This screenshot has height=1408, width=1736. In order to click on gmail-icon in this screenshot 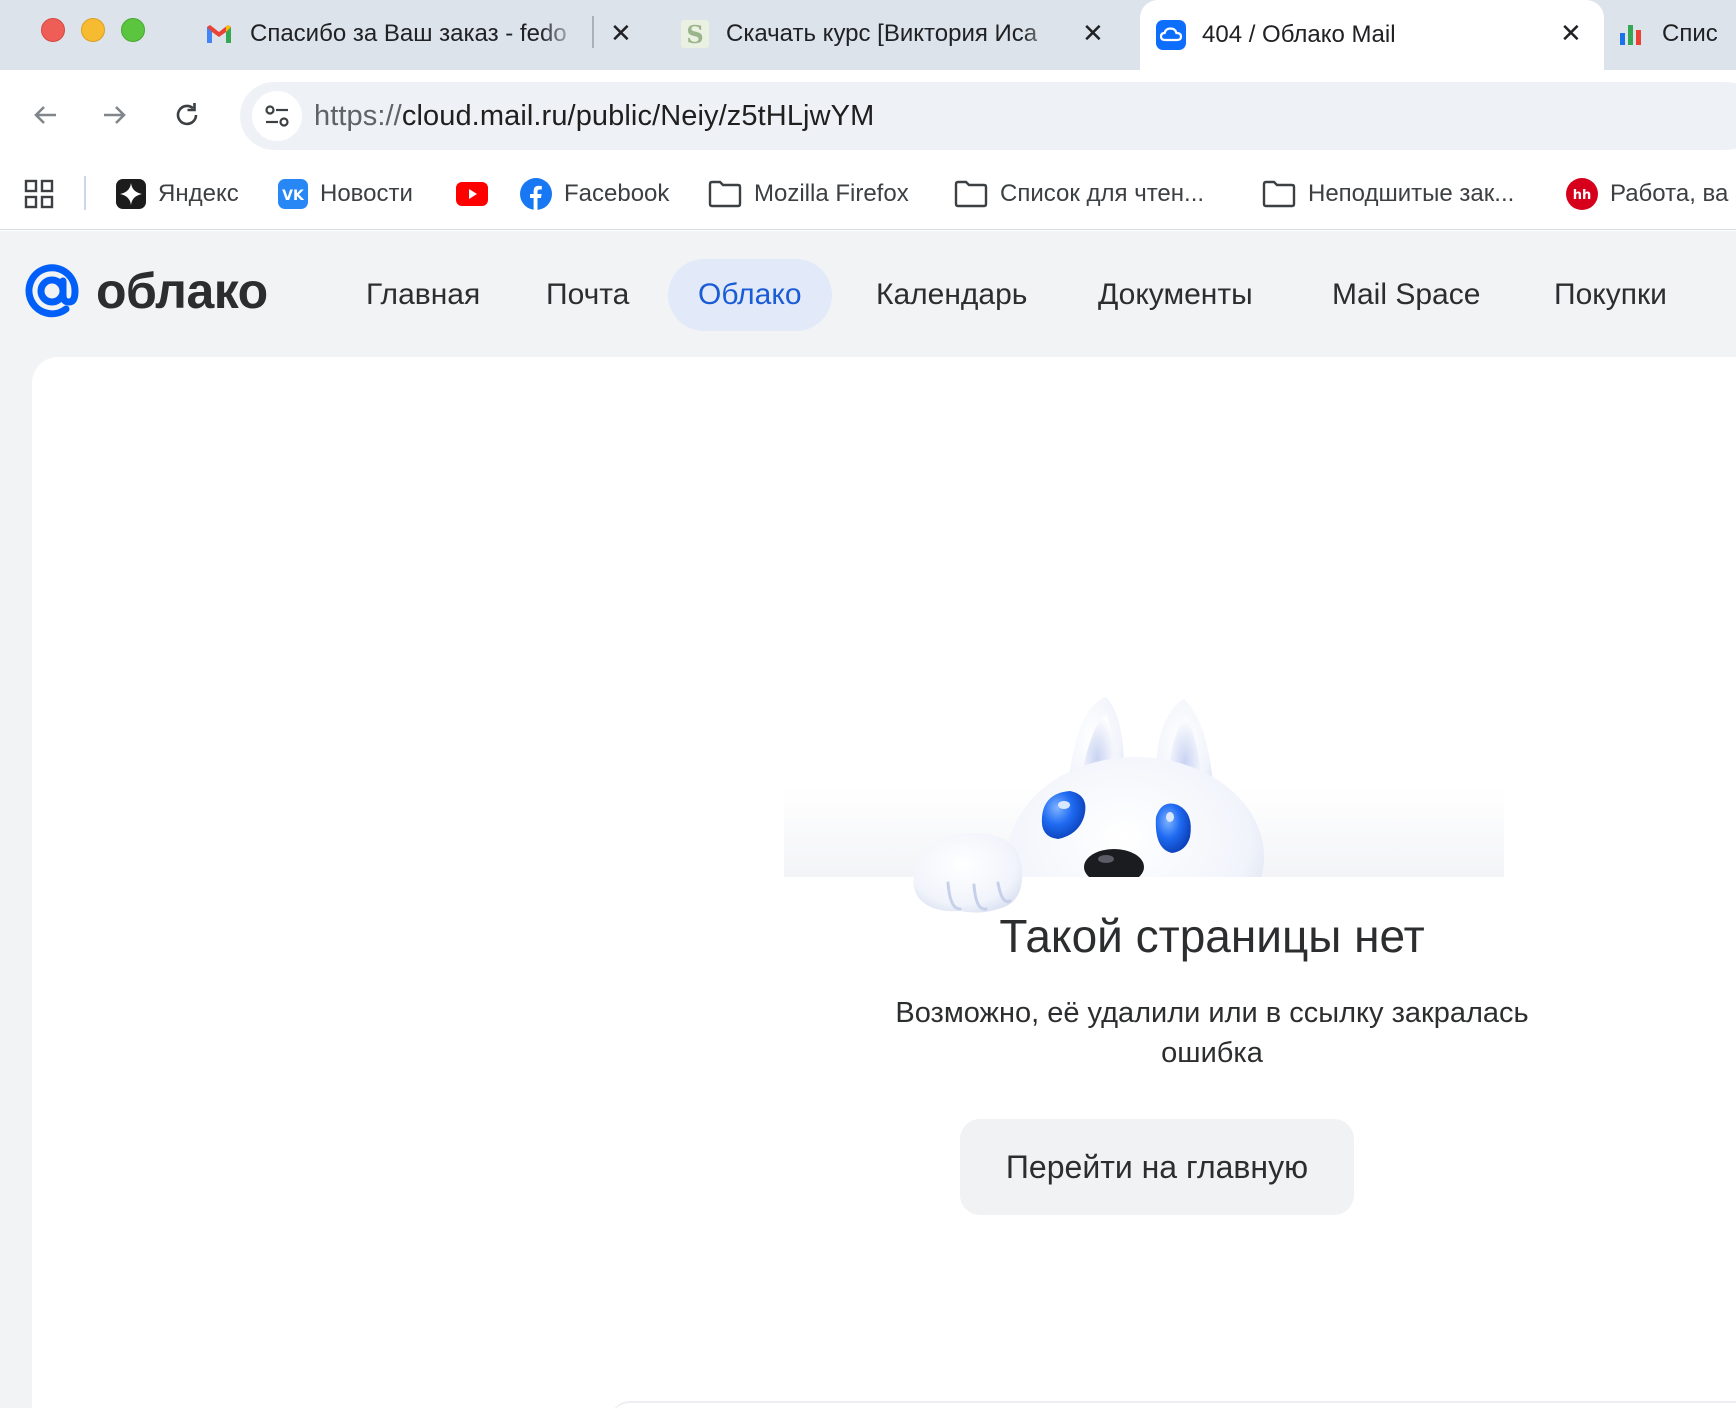, I will do `click(219, 34)`.